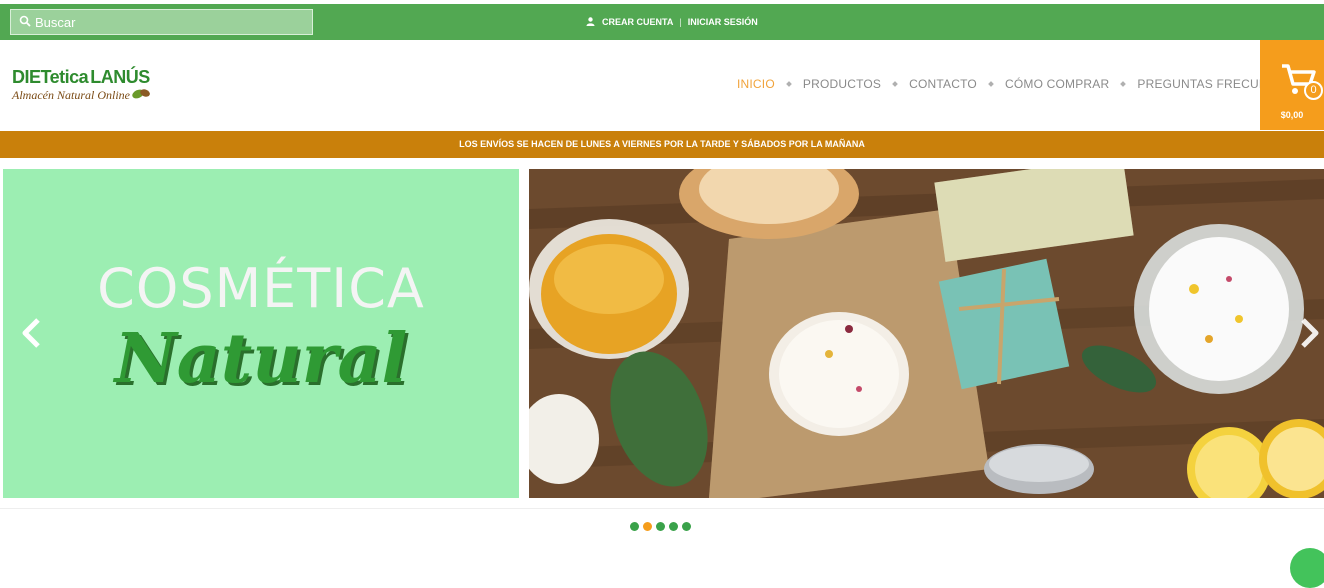 This screenshot has height=588, width=1324. I want to click on chevron-right-icon, so click(1310, 333).